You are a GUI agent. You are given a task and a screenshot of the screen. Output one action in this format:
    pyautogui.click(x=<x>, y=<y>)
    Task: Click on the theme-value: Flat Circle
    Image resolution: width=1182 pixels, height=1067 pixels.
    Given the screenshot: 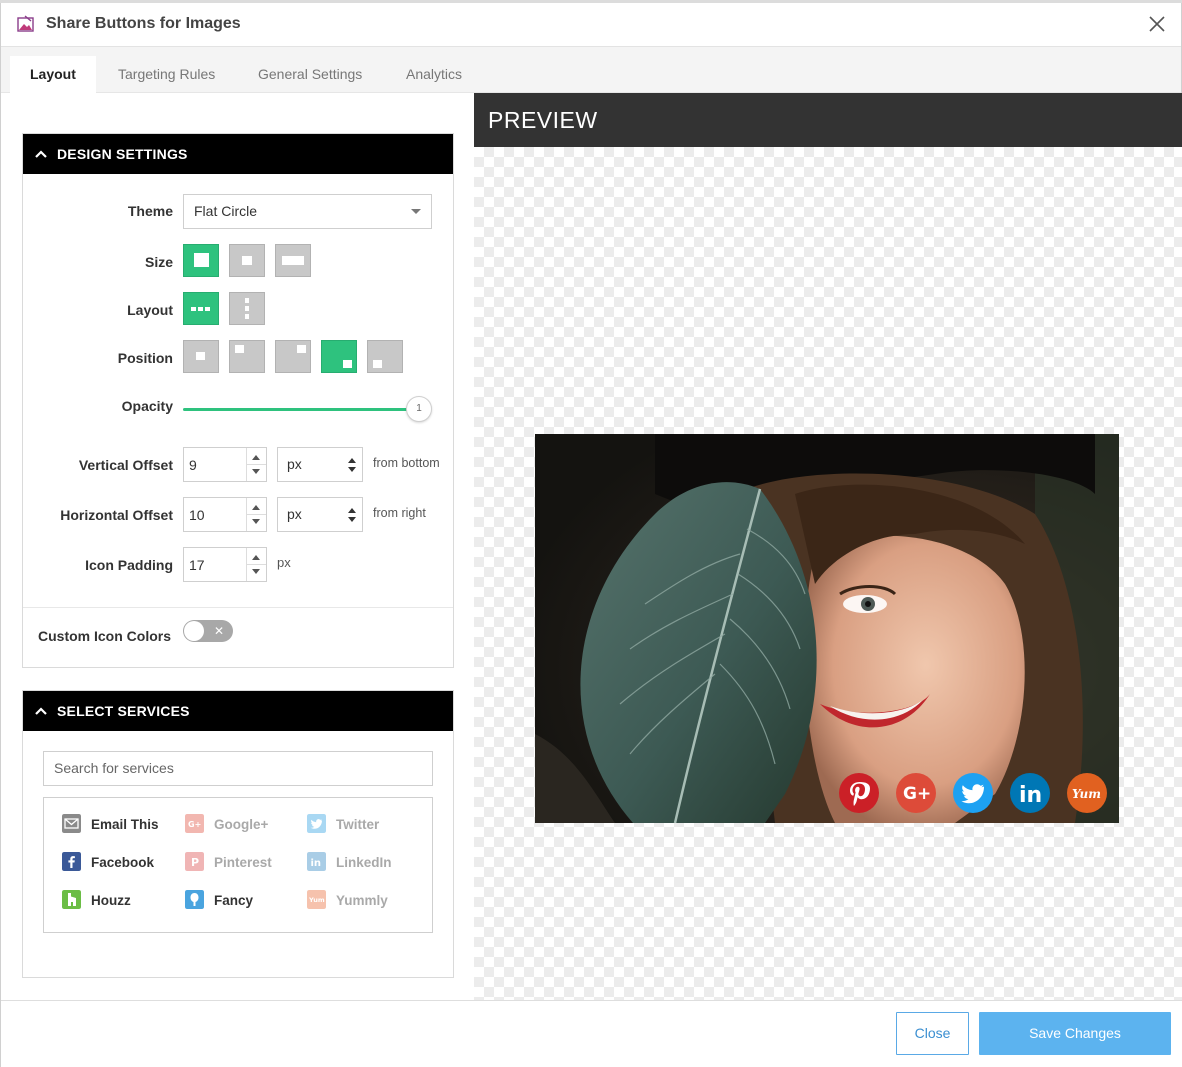 What is the action you would take?
    pyautogui.click(x=226, y=211)
    